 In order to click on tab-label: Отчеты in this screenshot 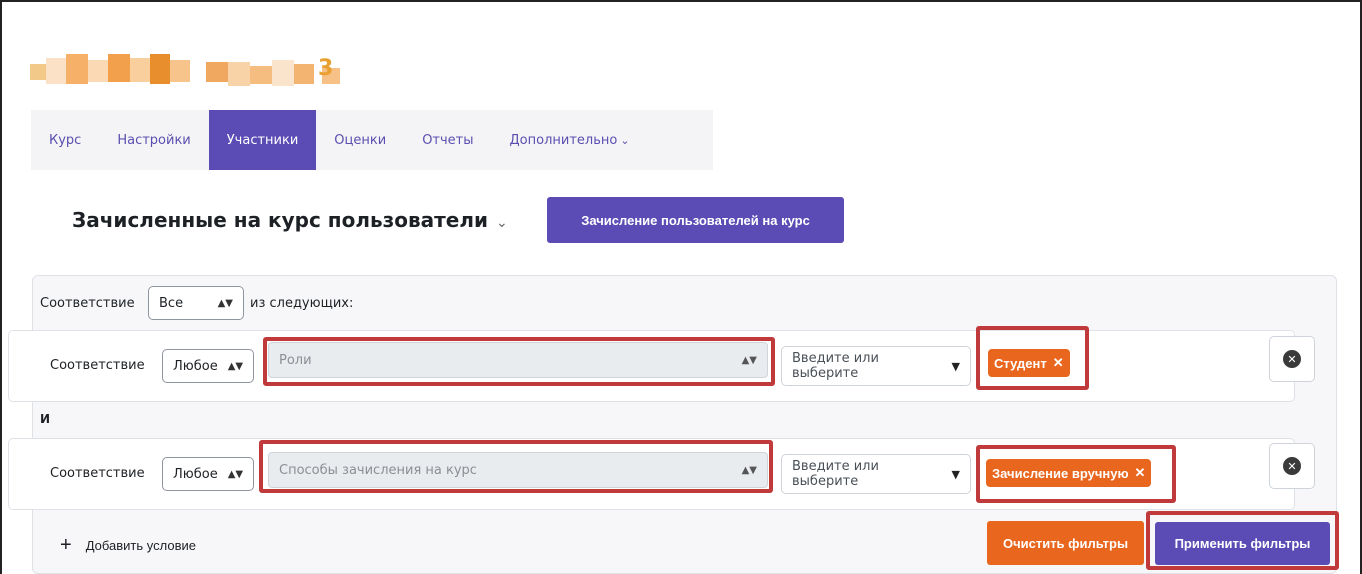, I will do `click(448, 140)`.